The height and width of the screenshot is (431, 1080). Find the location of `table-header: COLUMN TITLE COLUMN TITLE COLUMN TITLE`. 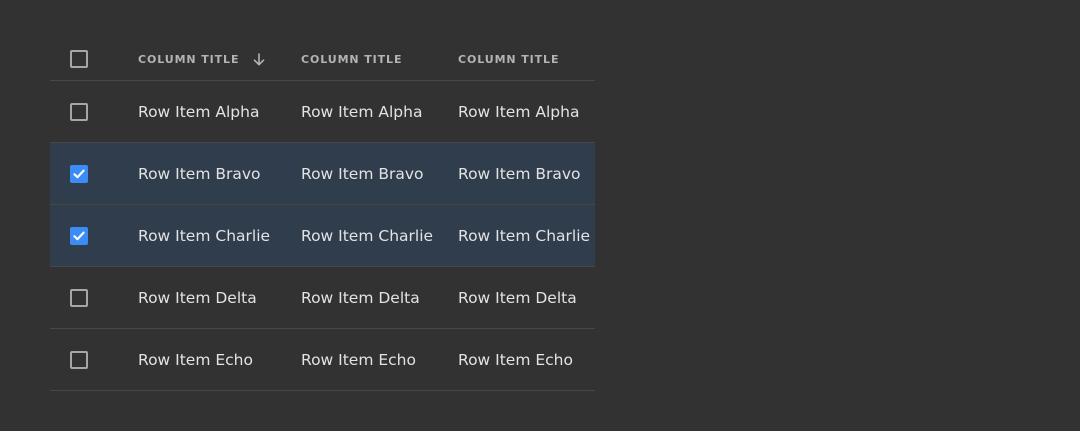

table-header: COLUMN TITLE COLUMN TITLE COLUMN TITLE is located at coordinates (322, 59).